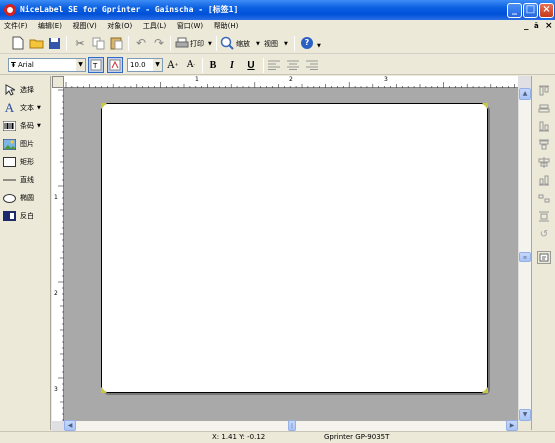 This screenshot has height=443, width=555. What do you see at coordinates (232, 65) in the screenshot?
I see `italic-button: I` at bounding box center [232, 65].